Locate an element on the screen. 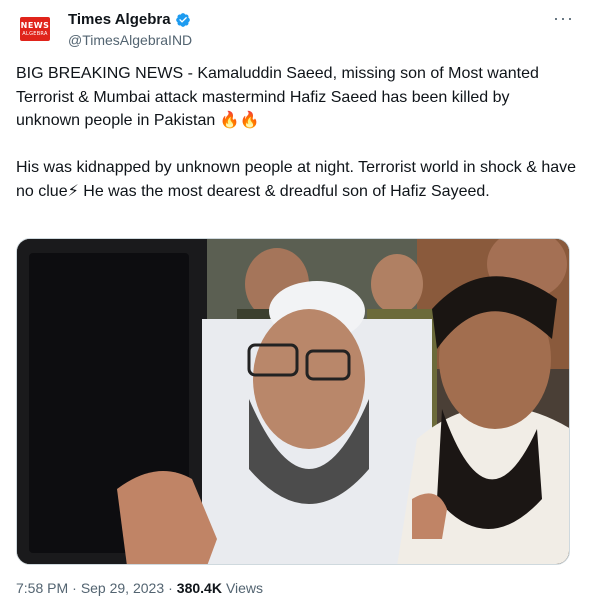 This screenshot has width=600, height=600. post-date: Sep 29, 2023 is located at coordinates (122, 588).